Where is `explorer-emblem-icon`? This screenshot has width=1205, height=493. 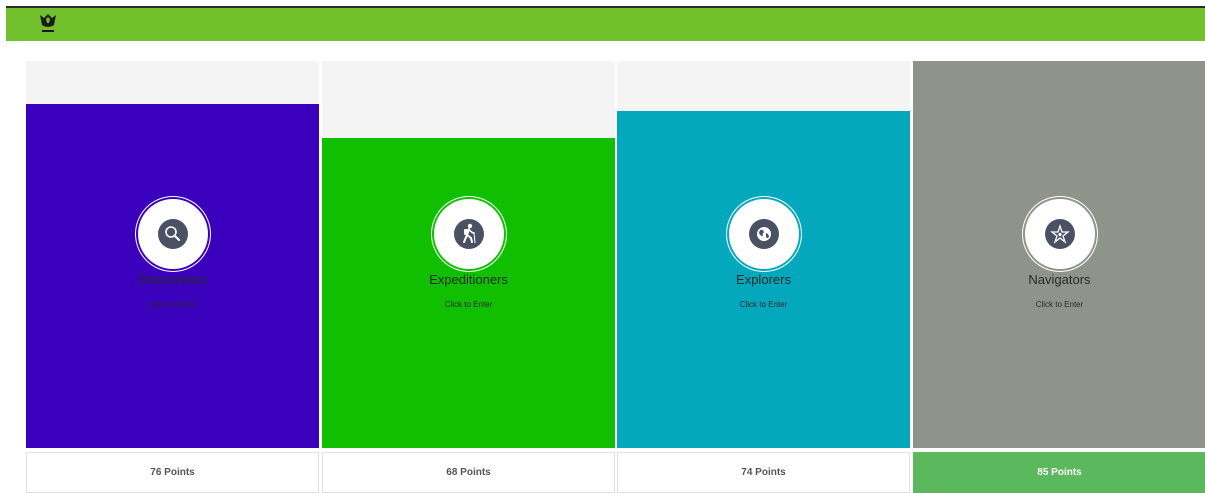
explorer-emblem-icon is located at coordinates (48, 24).